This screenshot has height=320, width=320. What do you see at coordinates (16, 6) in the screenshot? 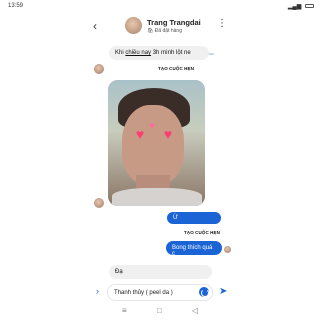
I see `status-time: 13:59` at bounding box center [16, 6].